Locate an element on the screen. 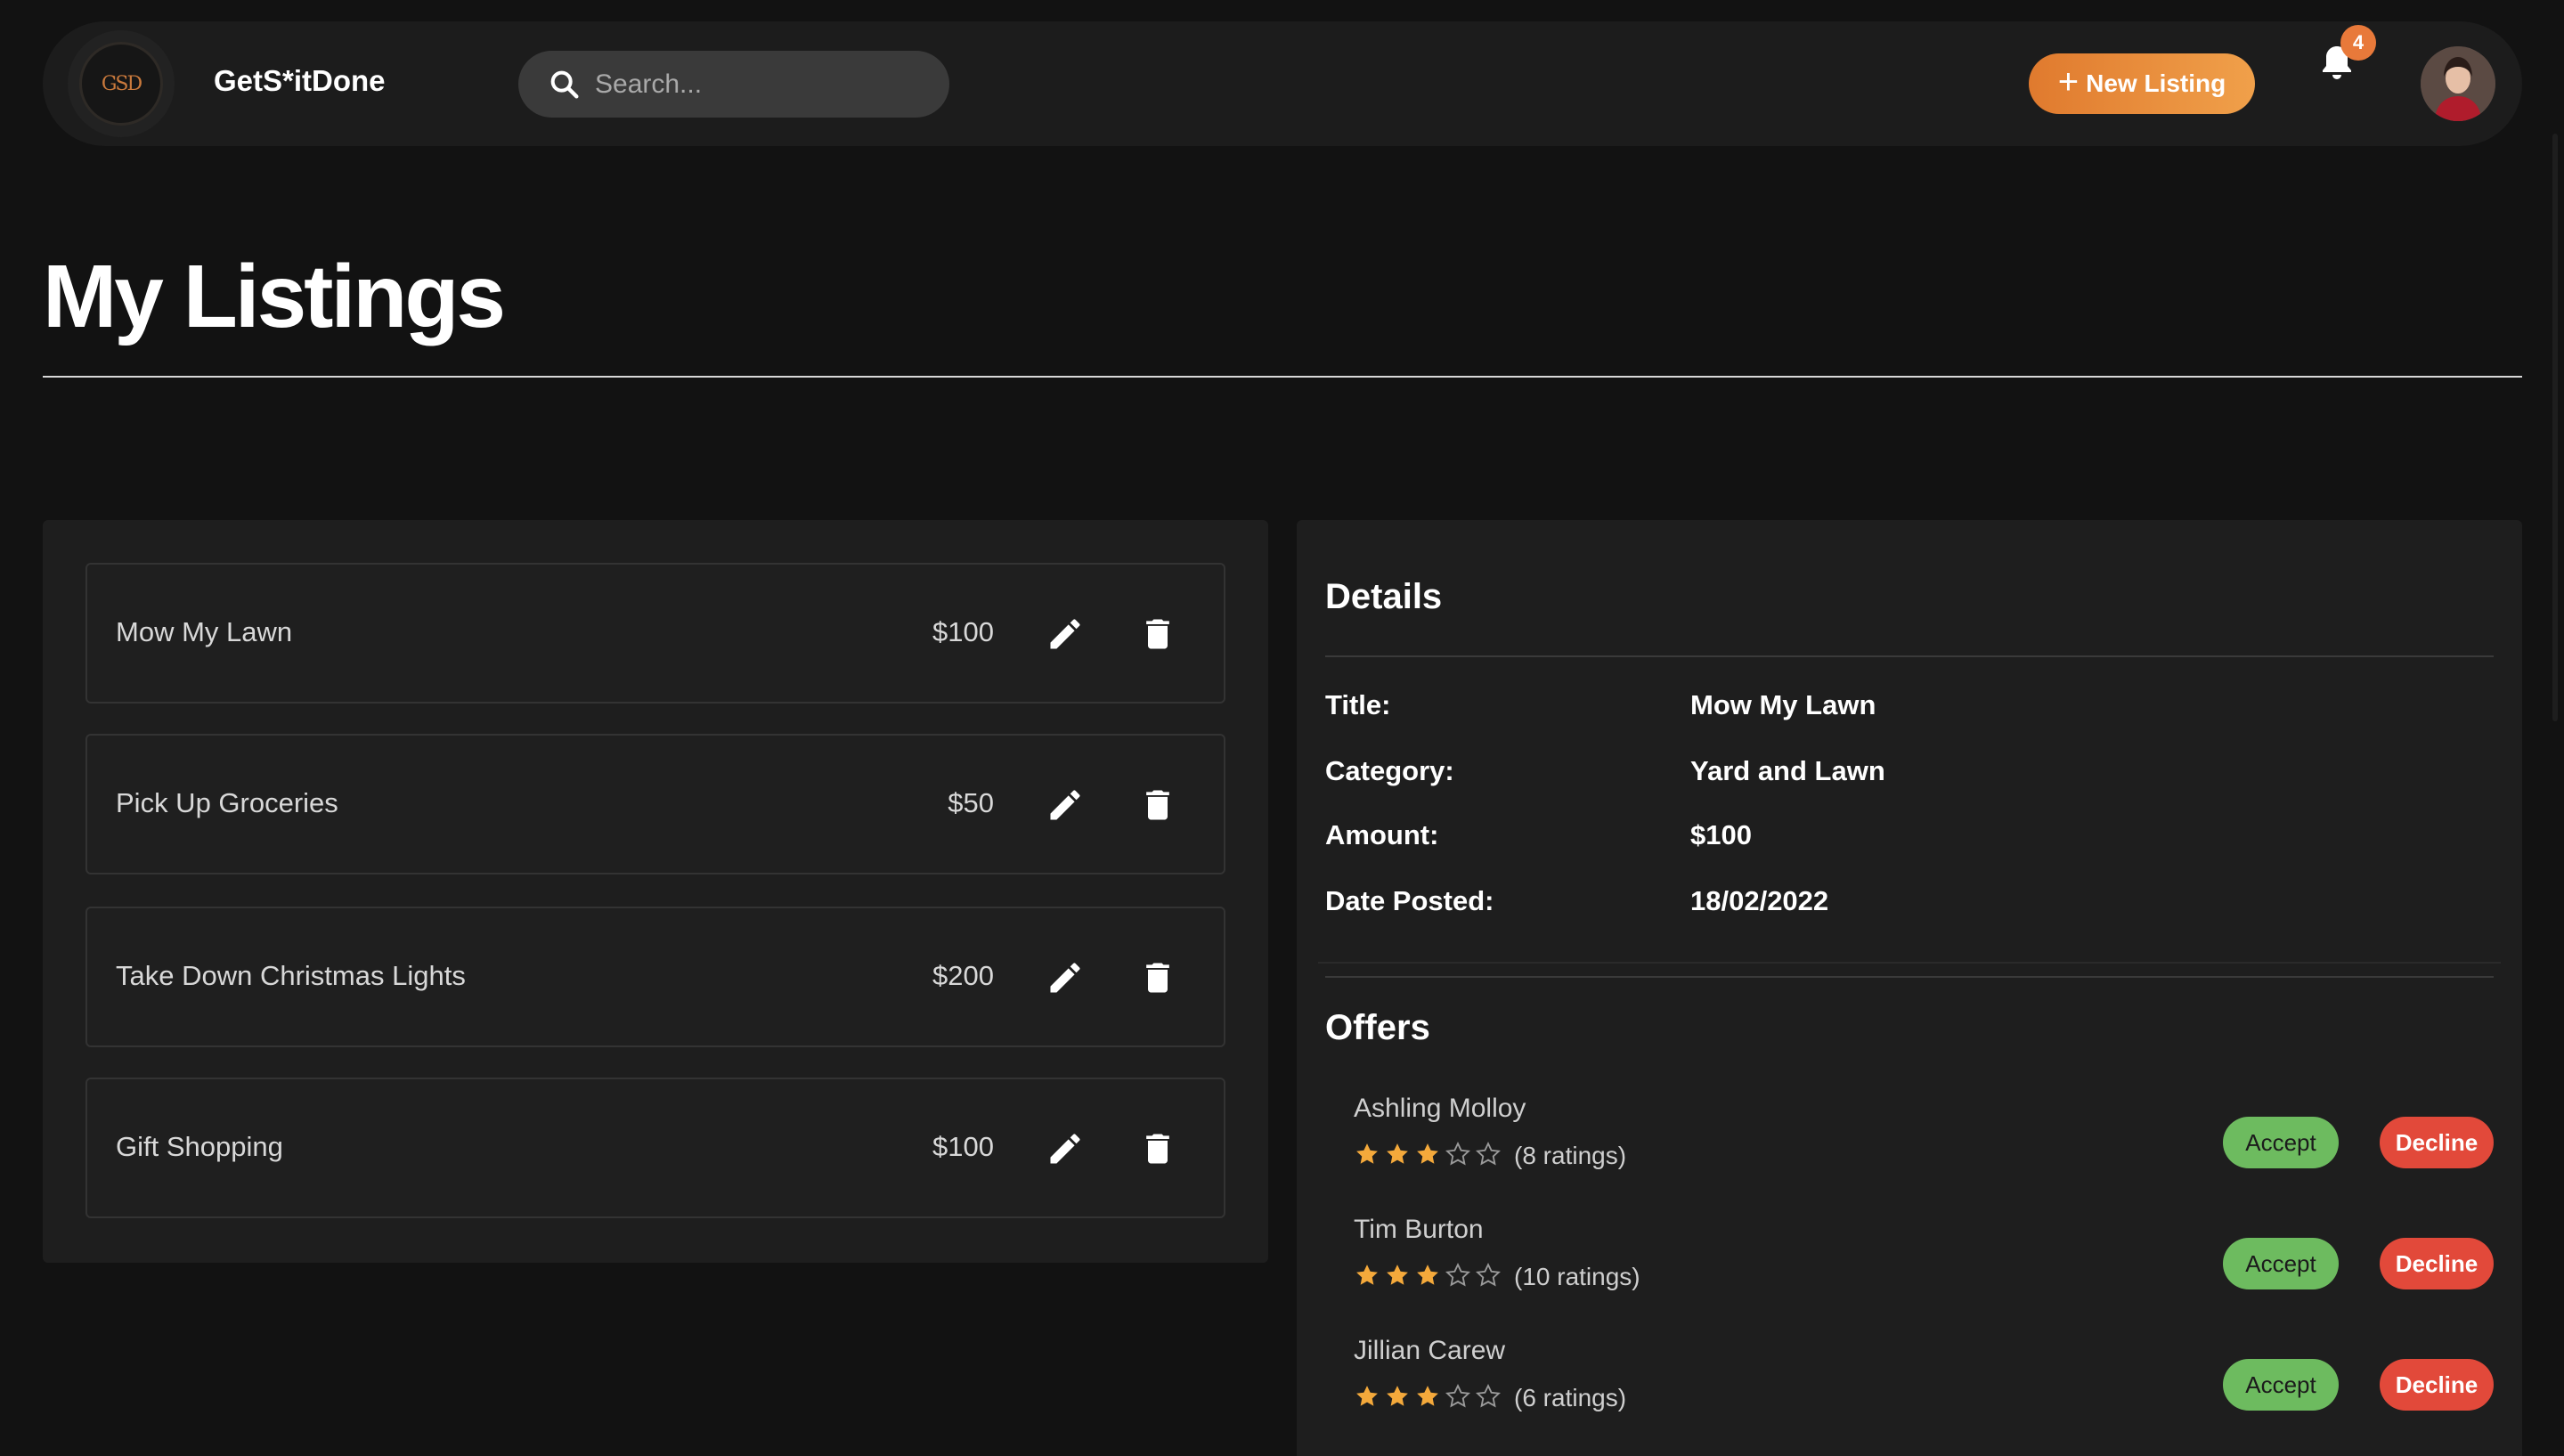 The height and width of the screenshot is (1456, 2564). ratings-count: (10 ratings) is located at coordinates (1577, 1276).